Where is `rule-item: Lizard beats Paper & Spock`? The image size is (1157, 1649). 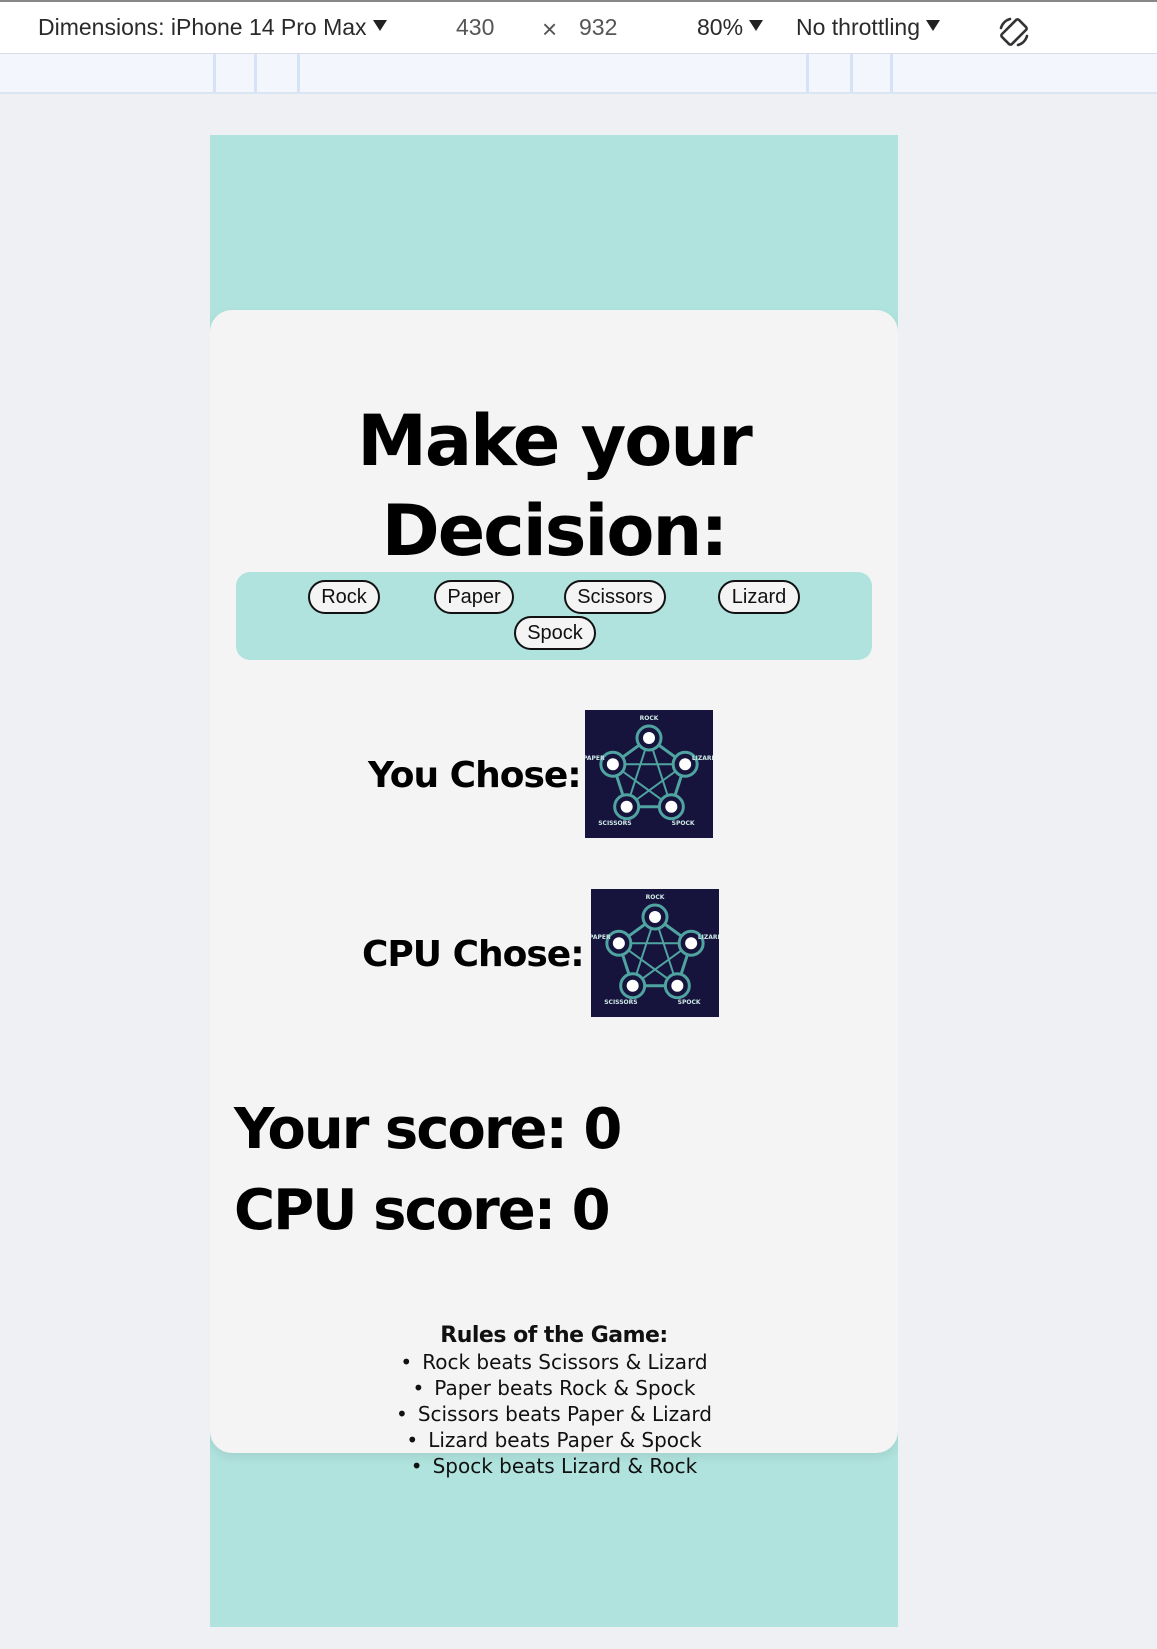 rule-item: Lizard beats Paper & Spock is located at coordinates (553, 1440).